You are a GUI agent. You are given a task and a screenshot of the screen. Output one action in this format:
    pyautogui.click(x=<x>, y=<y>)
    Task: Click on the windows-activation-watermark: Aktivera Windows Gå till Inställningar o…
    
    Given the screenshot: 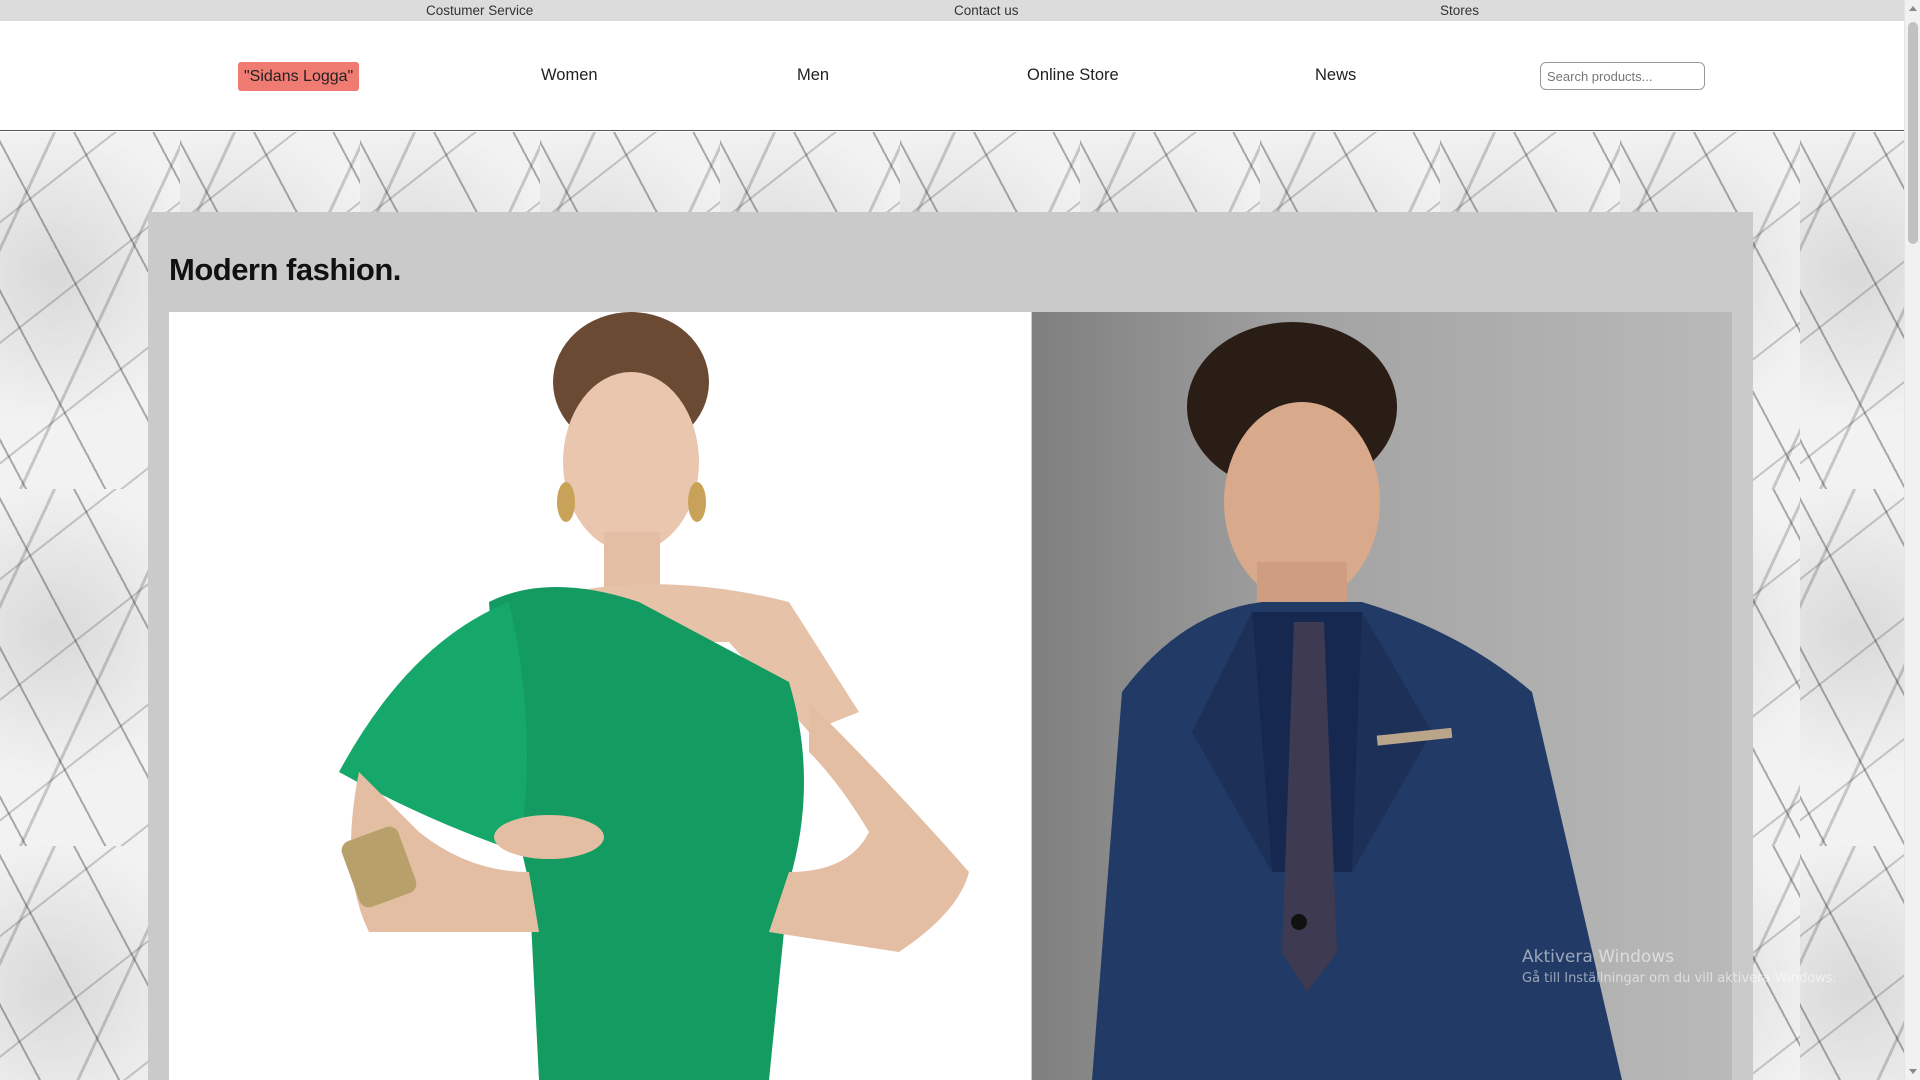 What is the action you would take?
    pyautogui.click(x=1679, y=966)
    